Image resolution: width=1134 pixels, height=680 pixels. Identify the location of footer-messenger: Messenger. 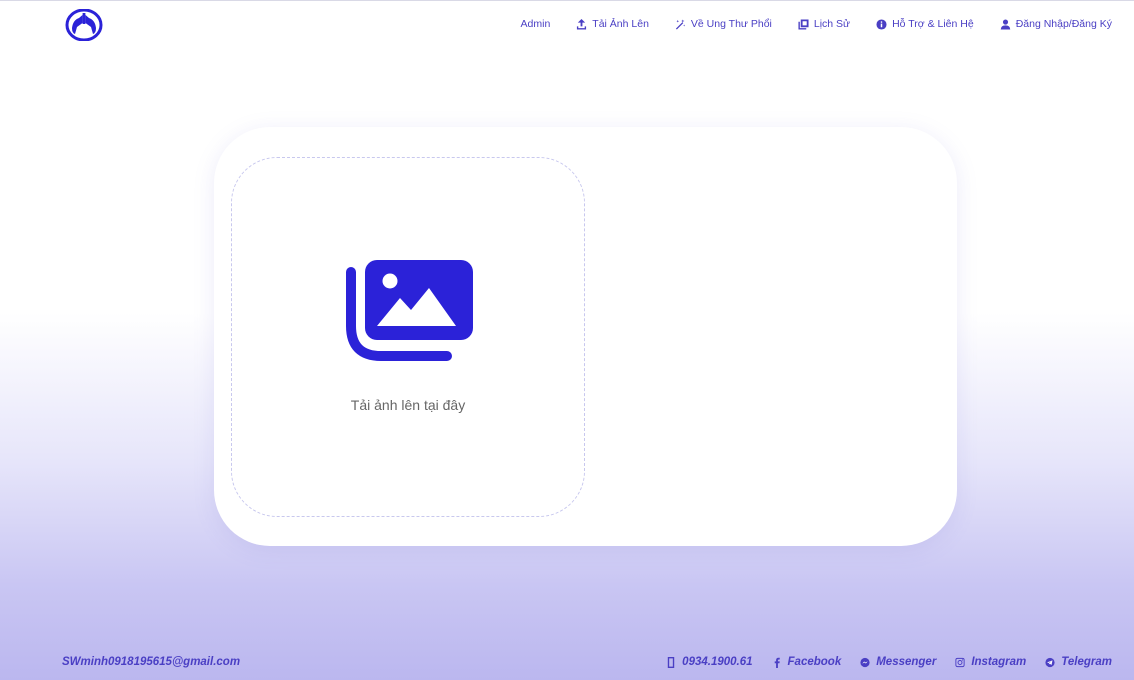
(898, 662).